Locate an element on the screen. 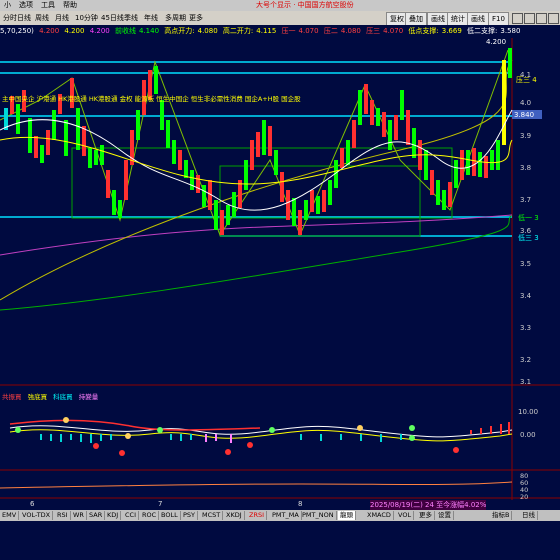  tab-vol-tdx: VOL-TDX is located at coordinates (37, 515).